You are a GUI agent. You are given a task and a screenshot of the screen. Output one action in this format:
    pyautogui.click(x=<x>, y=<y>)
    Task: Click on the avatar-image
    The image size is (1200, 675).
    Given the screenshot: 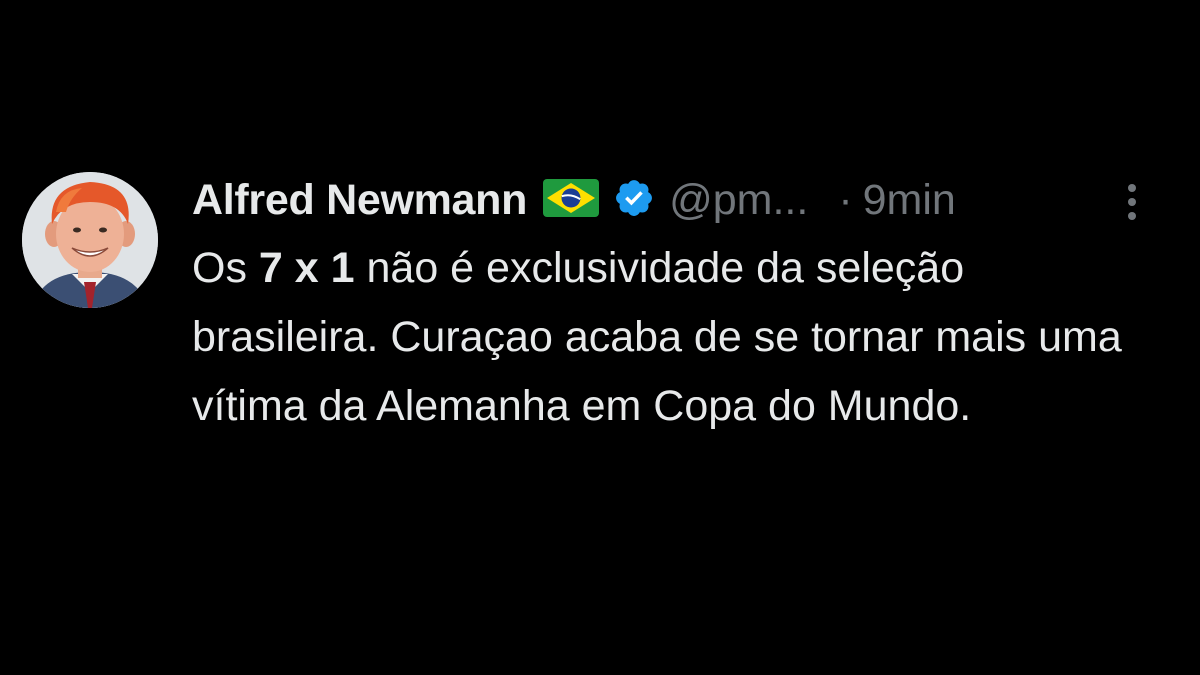 What is the action you would take?
    pyautogui.click(x=90, y=240)
    